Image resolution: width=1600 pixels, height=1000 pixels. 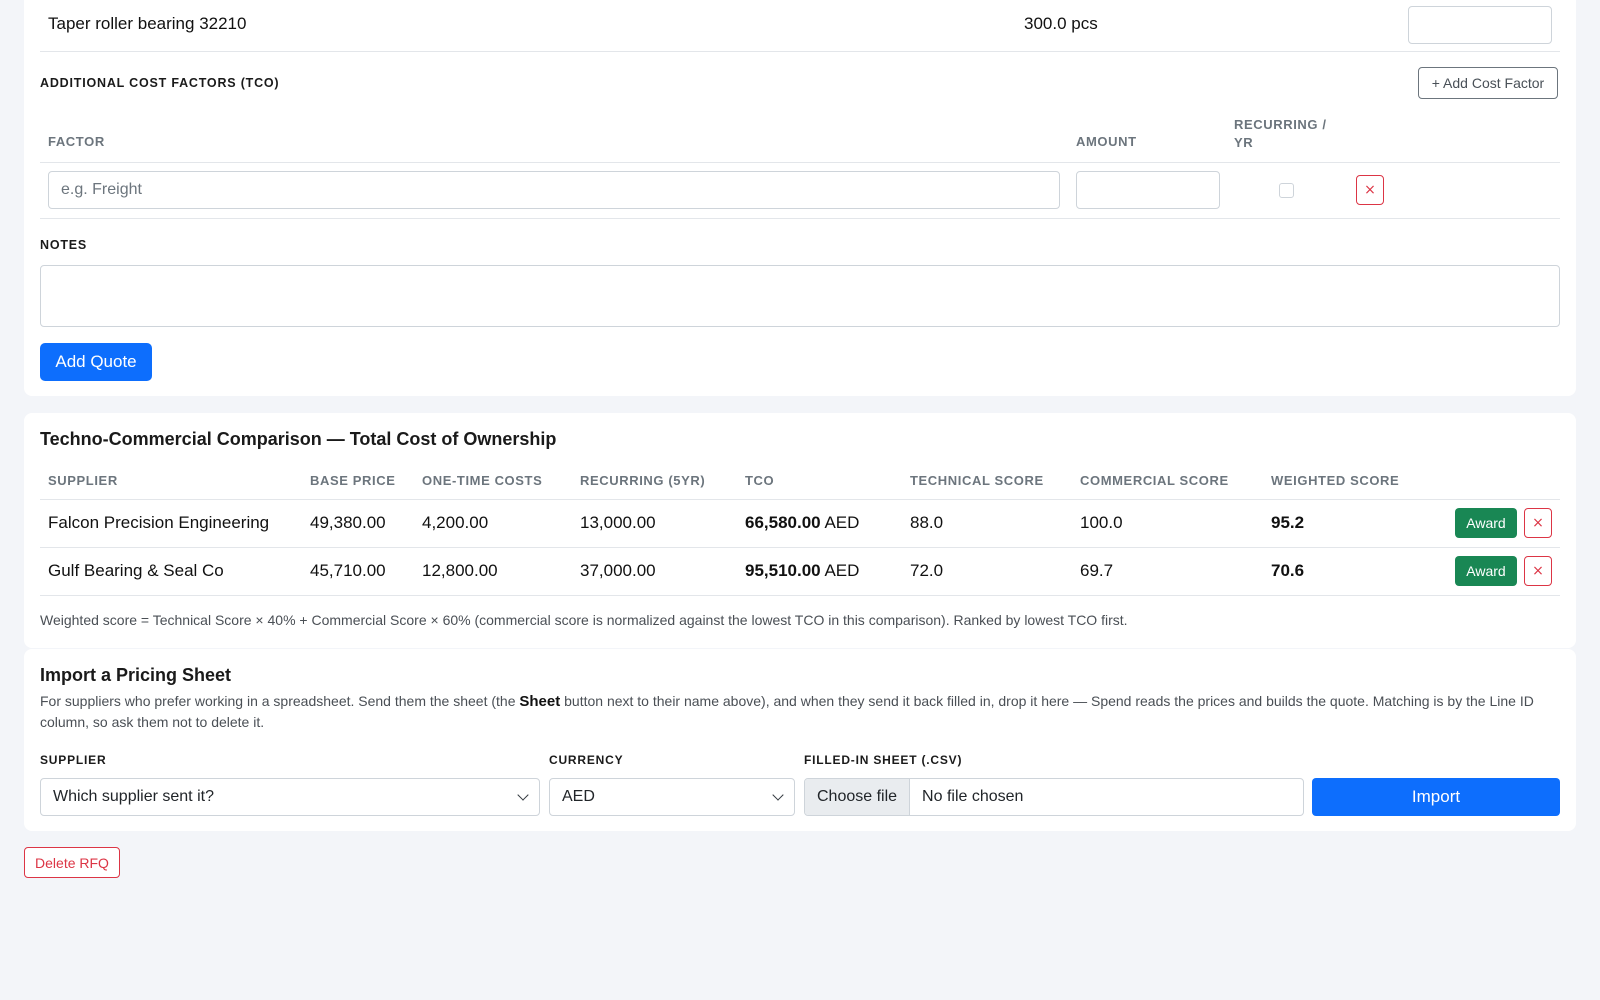 What do you see at coordinates (618, 522) in the screenshot?
I see `recurring-costs: 13,000.00` at bounding box center [618, 522].